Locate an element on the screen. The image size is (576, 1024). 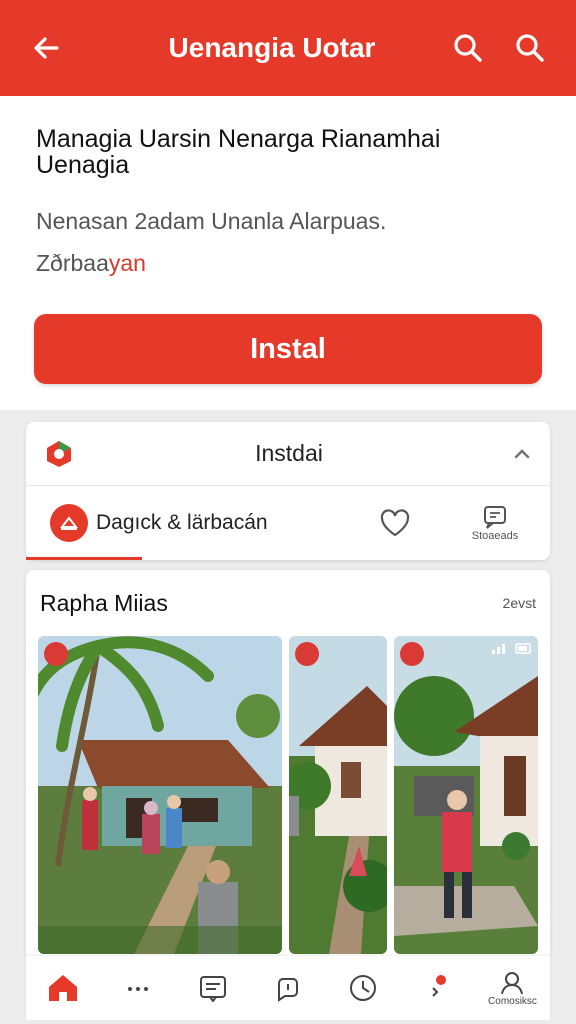
heart-icon is located at coordinates (395, 523).